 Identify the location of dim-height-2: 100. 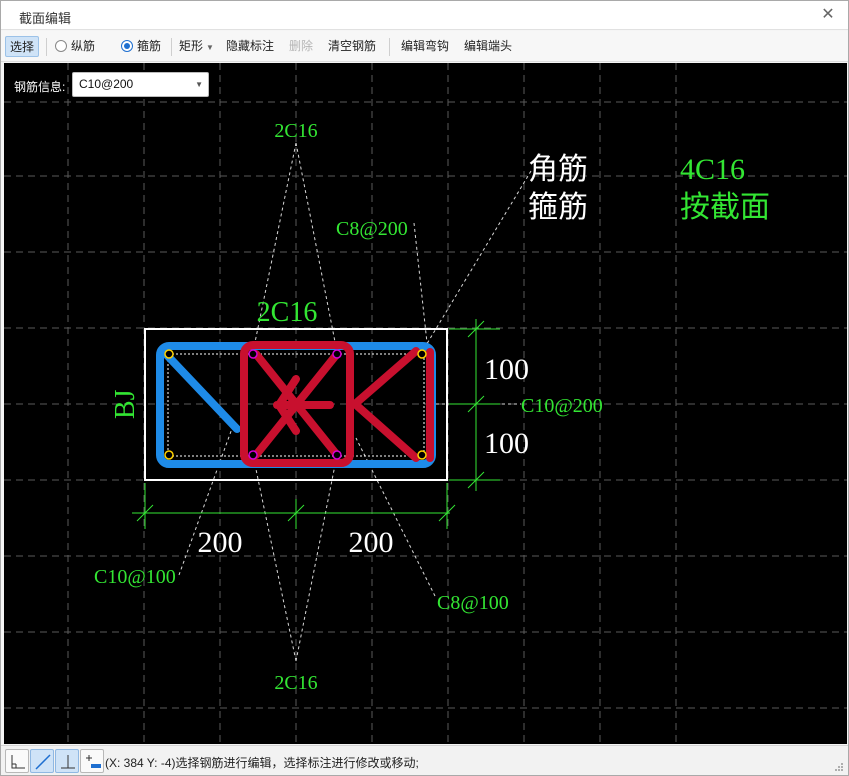
(506, 443).